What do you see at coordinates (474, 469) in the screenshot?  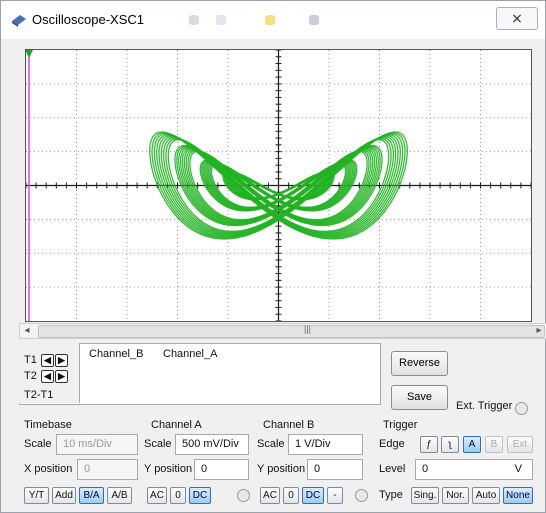 I see `trigger-level-field: 0 V` at bounding box center [474, 469].